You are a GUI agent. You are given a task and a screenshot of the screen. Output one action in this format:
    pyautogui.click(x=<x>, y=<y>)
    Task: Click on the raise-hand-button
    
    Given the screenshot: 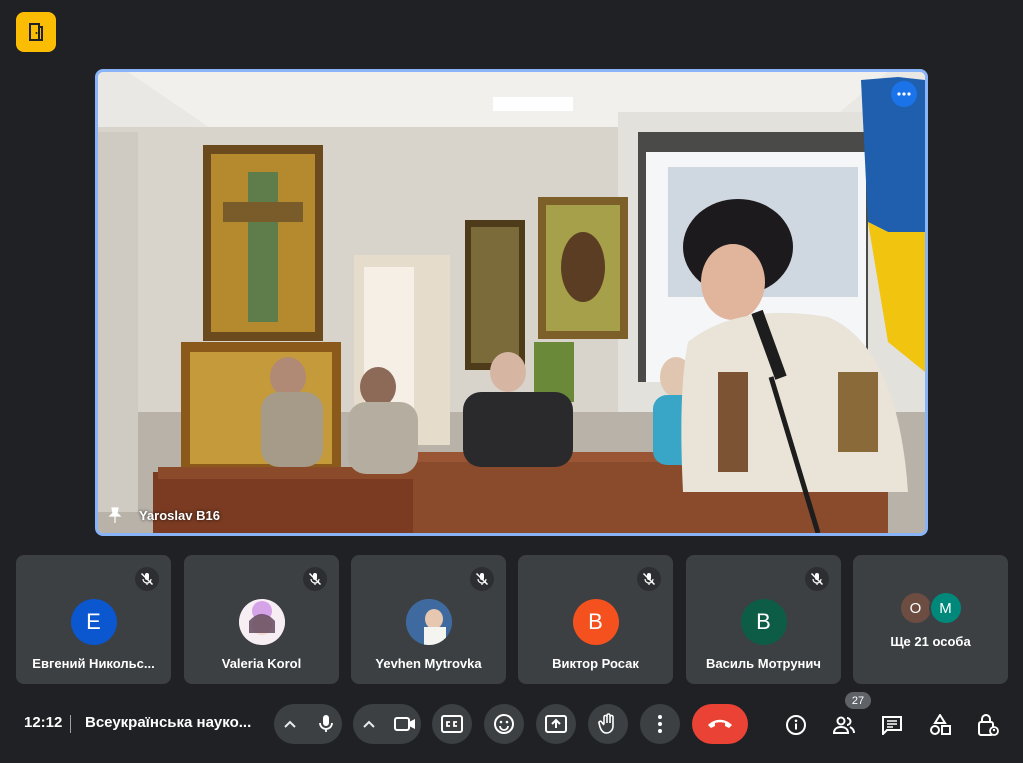 What is the action you would take?
    pyautogui.click(x=608, y=724)
    